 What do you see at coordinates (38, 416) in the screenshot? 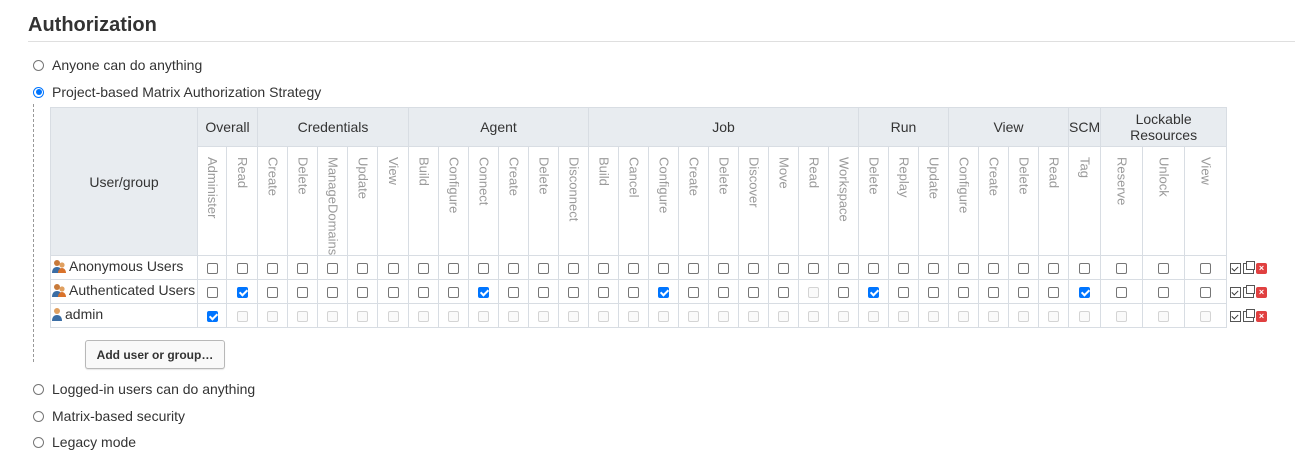
I see `strategy-matrix-radio` at bounding box center [38, 416].